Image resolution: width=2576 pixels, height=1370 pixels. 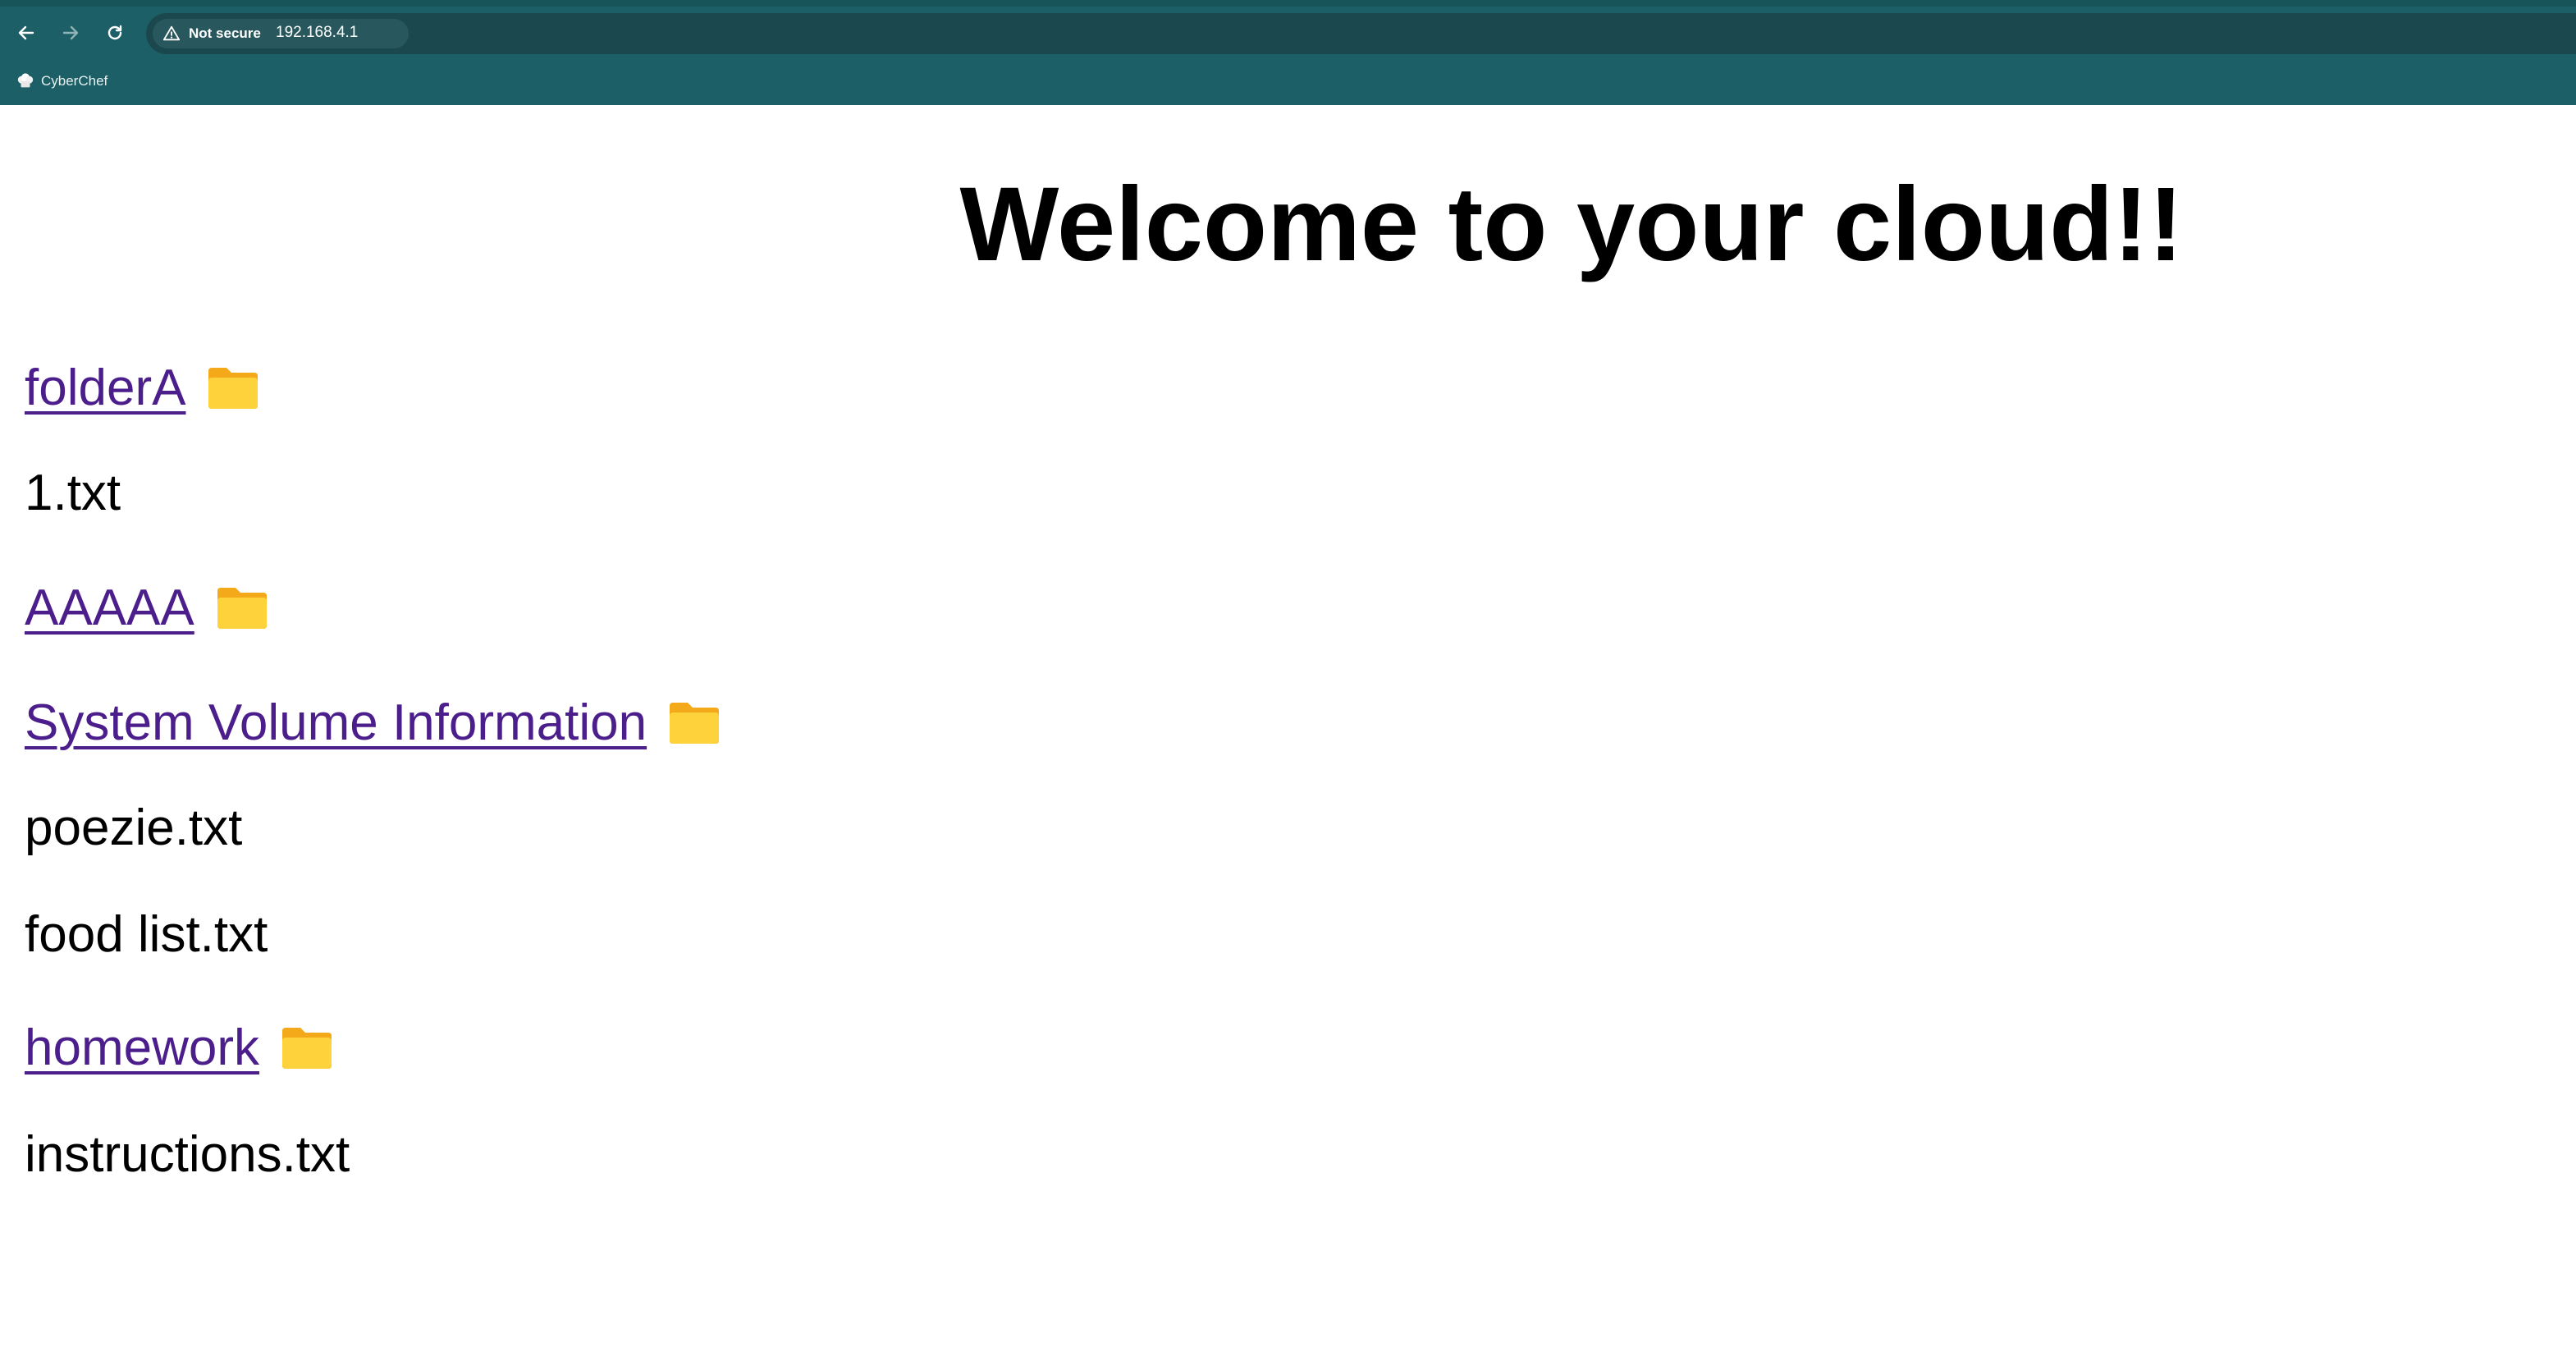 I want to click on file-entry: instructions.txt, so click(x=187, y=1154).